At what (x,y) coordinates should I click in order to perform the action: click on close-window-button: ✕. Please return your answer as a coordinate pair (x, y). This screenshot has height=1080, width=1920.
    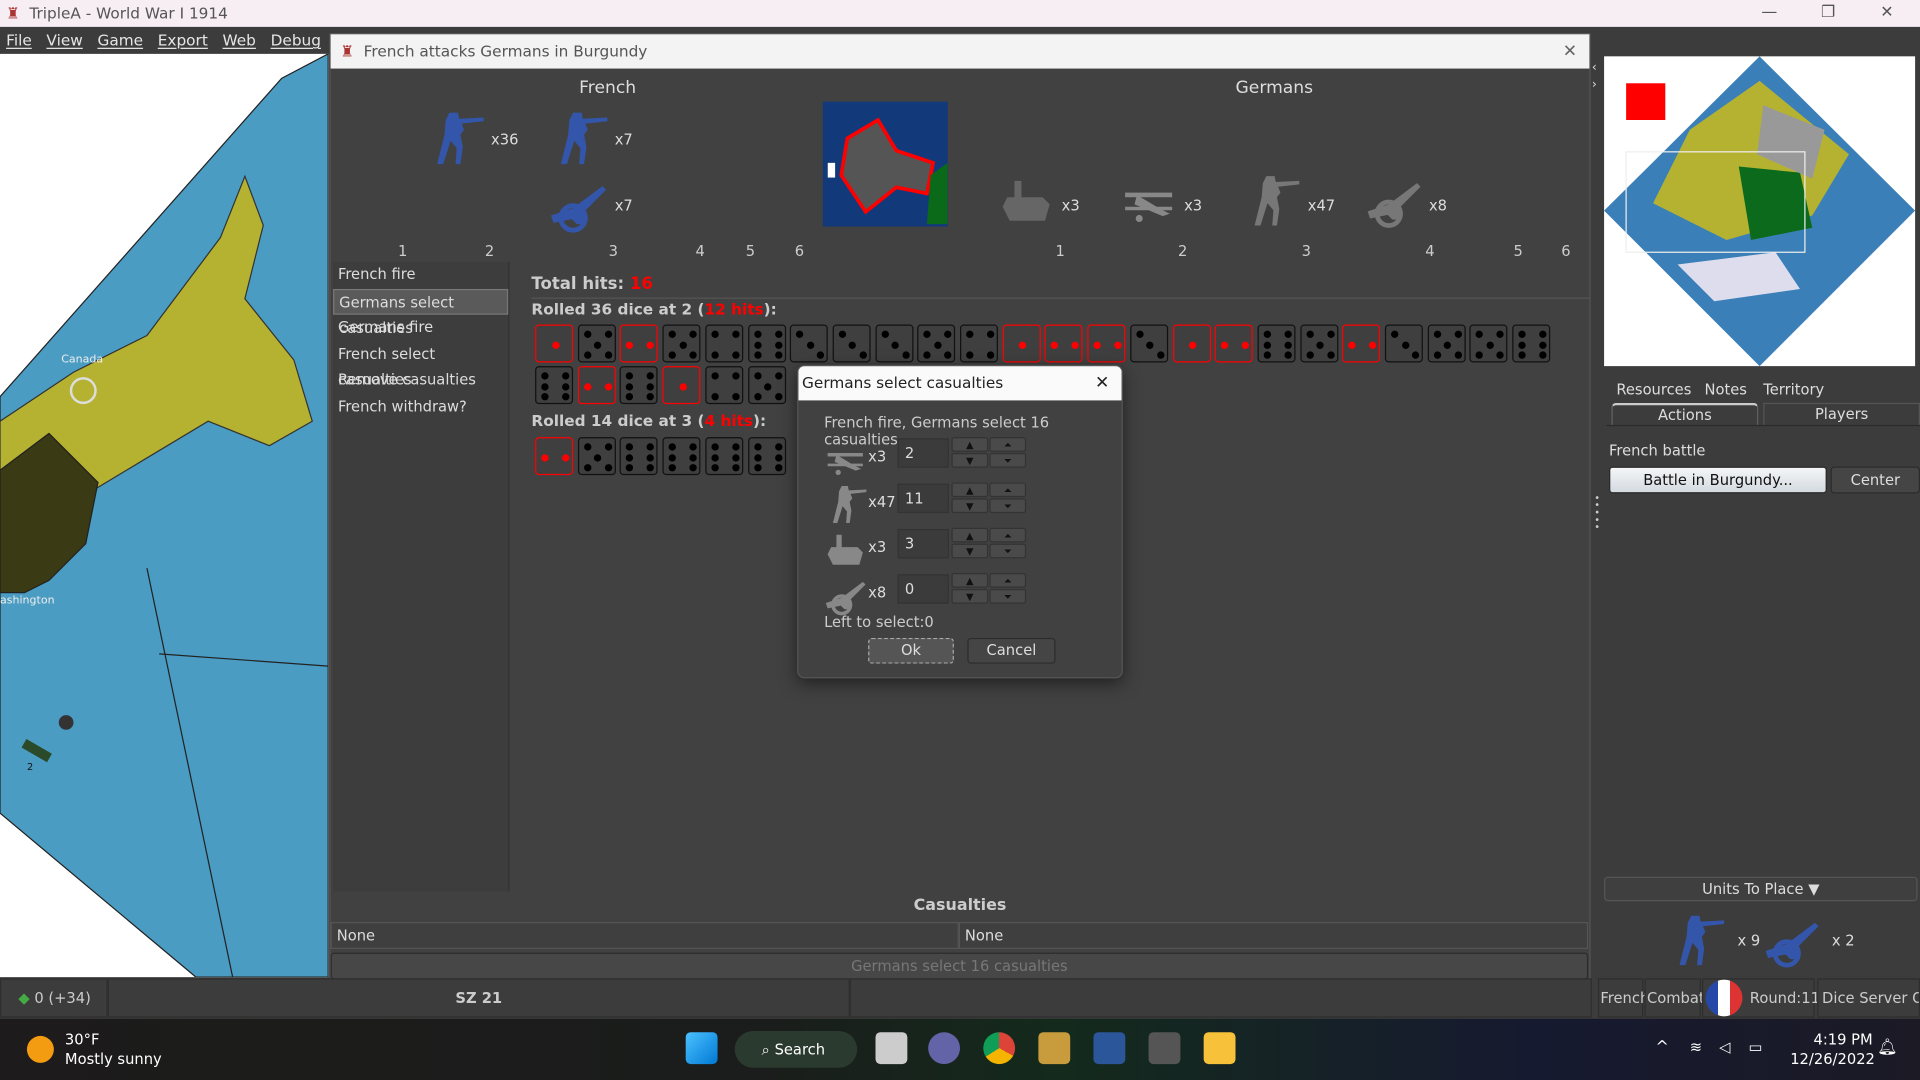
    Looking at the image, I should click on (1887, 13).